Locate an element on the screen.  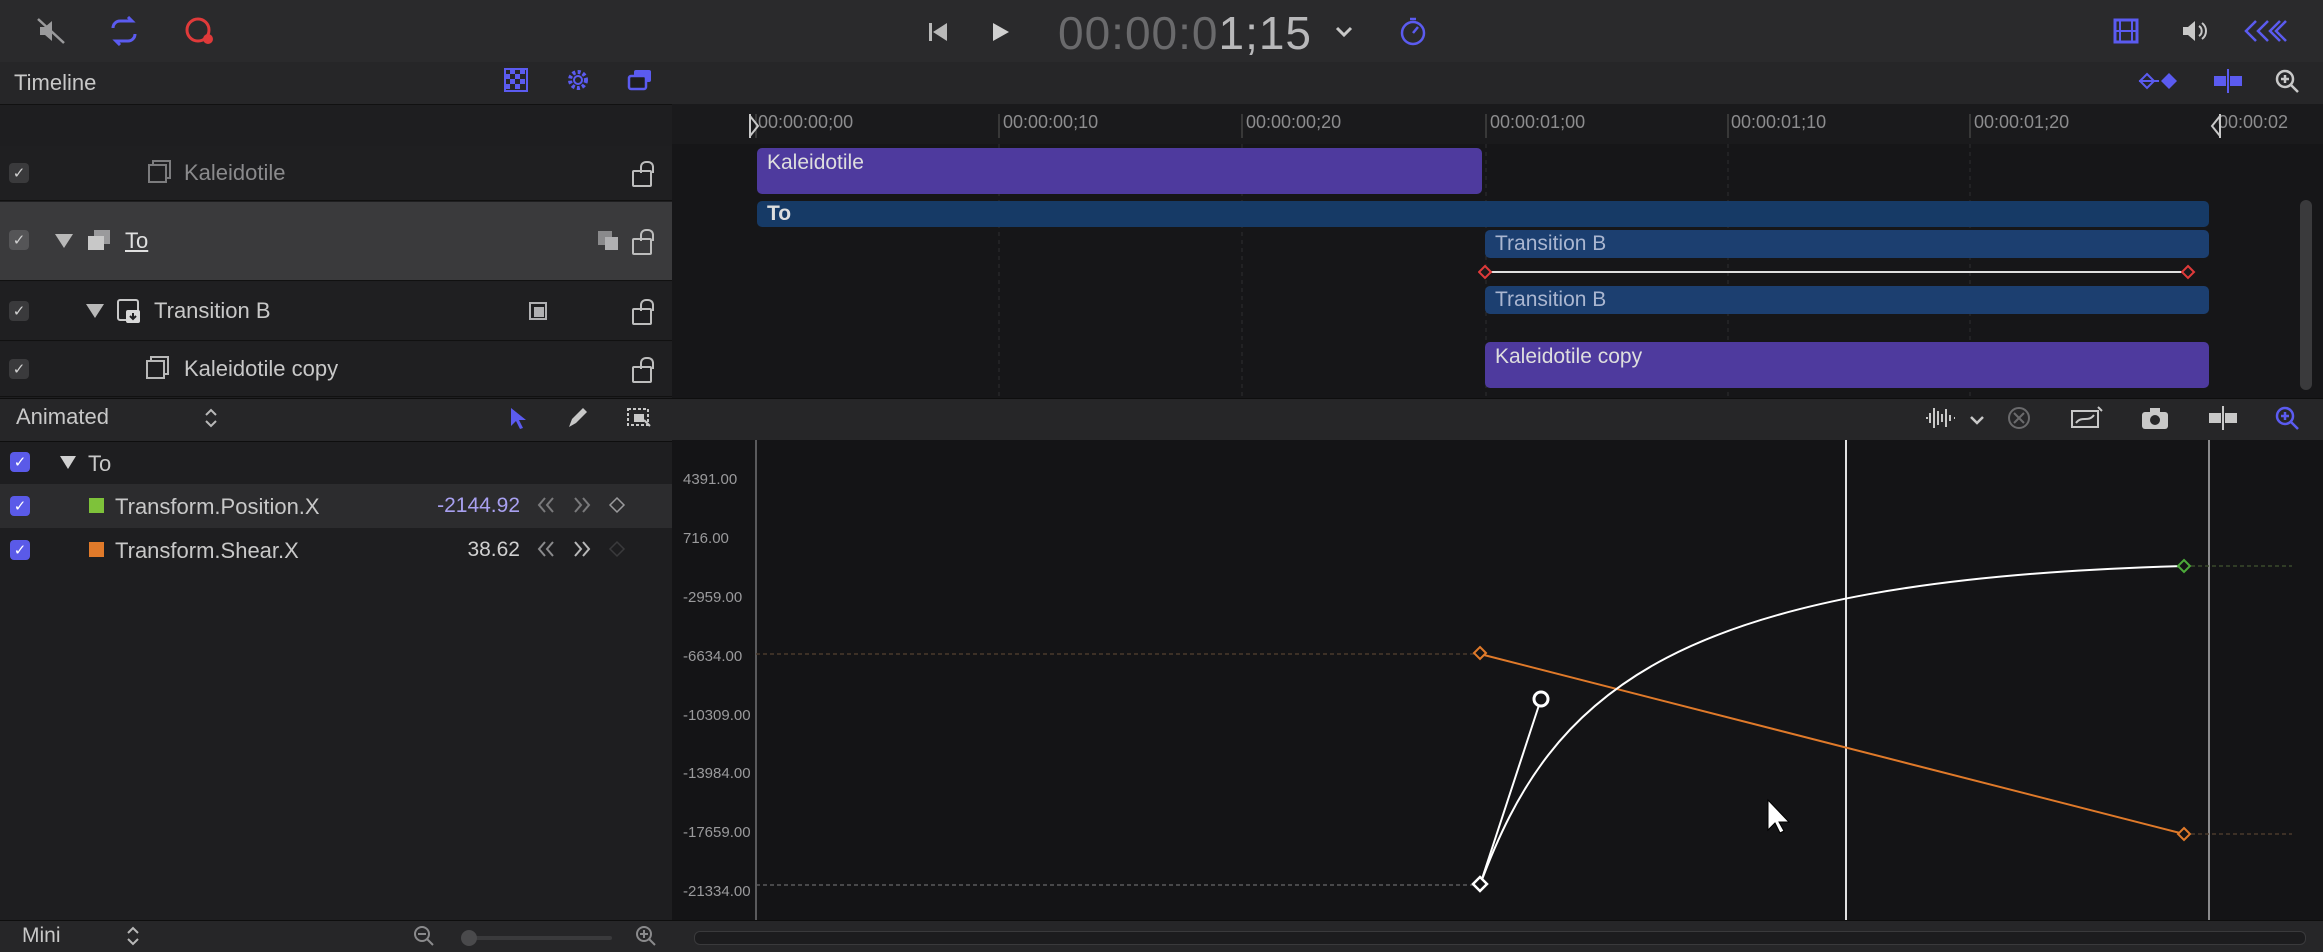
layer-name: Transition B is located at coordinates (212, 310).